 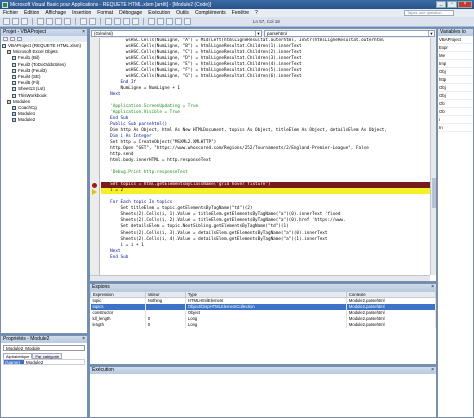 I want to click on menu-affichage: Affichage, so click(x=55, y=13).